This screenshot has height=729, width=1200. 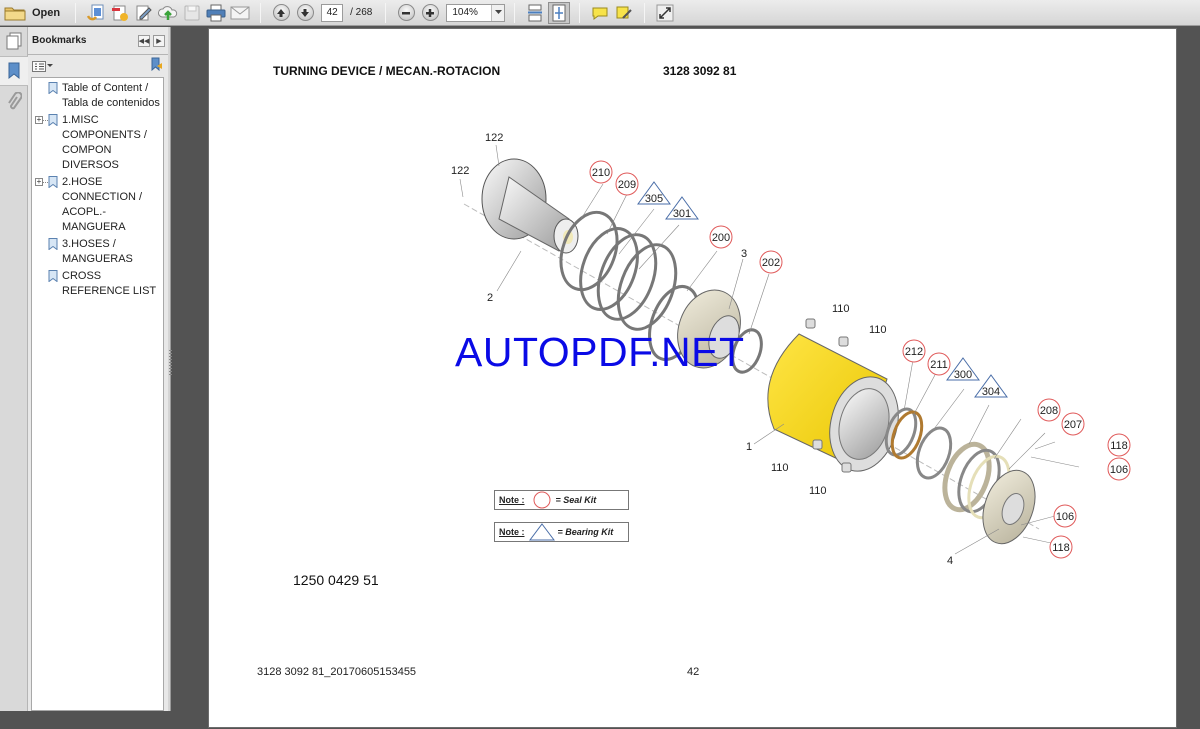 I want to click on zoom-level-value: 104%, so click(x=465, y=12).